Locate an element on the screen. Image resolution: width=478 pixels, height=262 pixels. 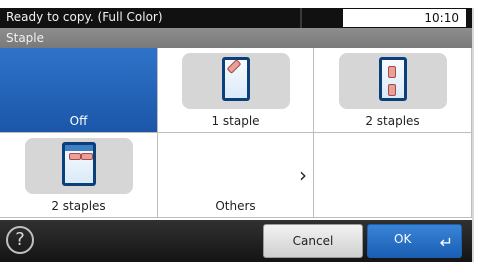
cancel-button: Cancel is located at coordinates (313, 241).